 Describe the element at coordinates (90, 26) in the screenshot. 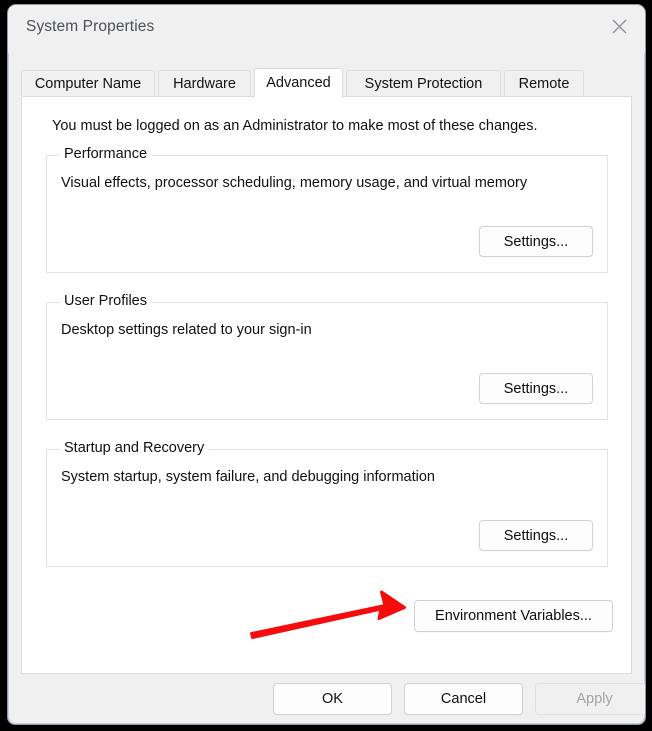

I see `window-title: System Properties` at that location.